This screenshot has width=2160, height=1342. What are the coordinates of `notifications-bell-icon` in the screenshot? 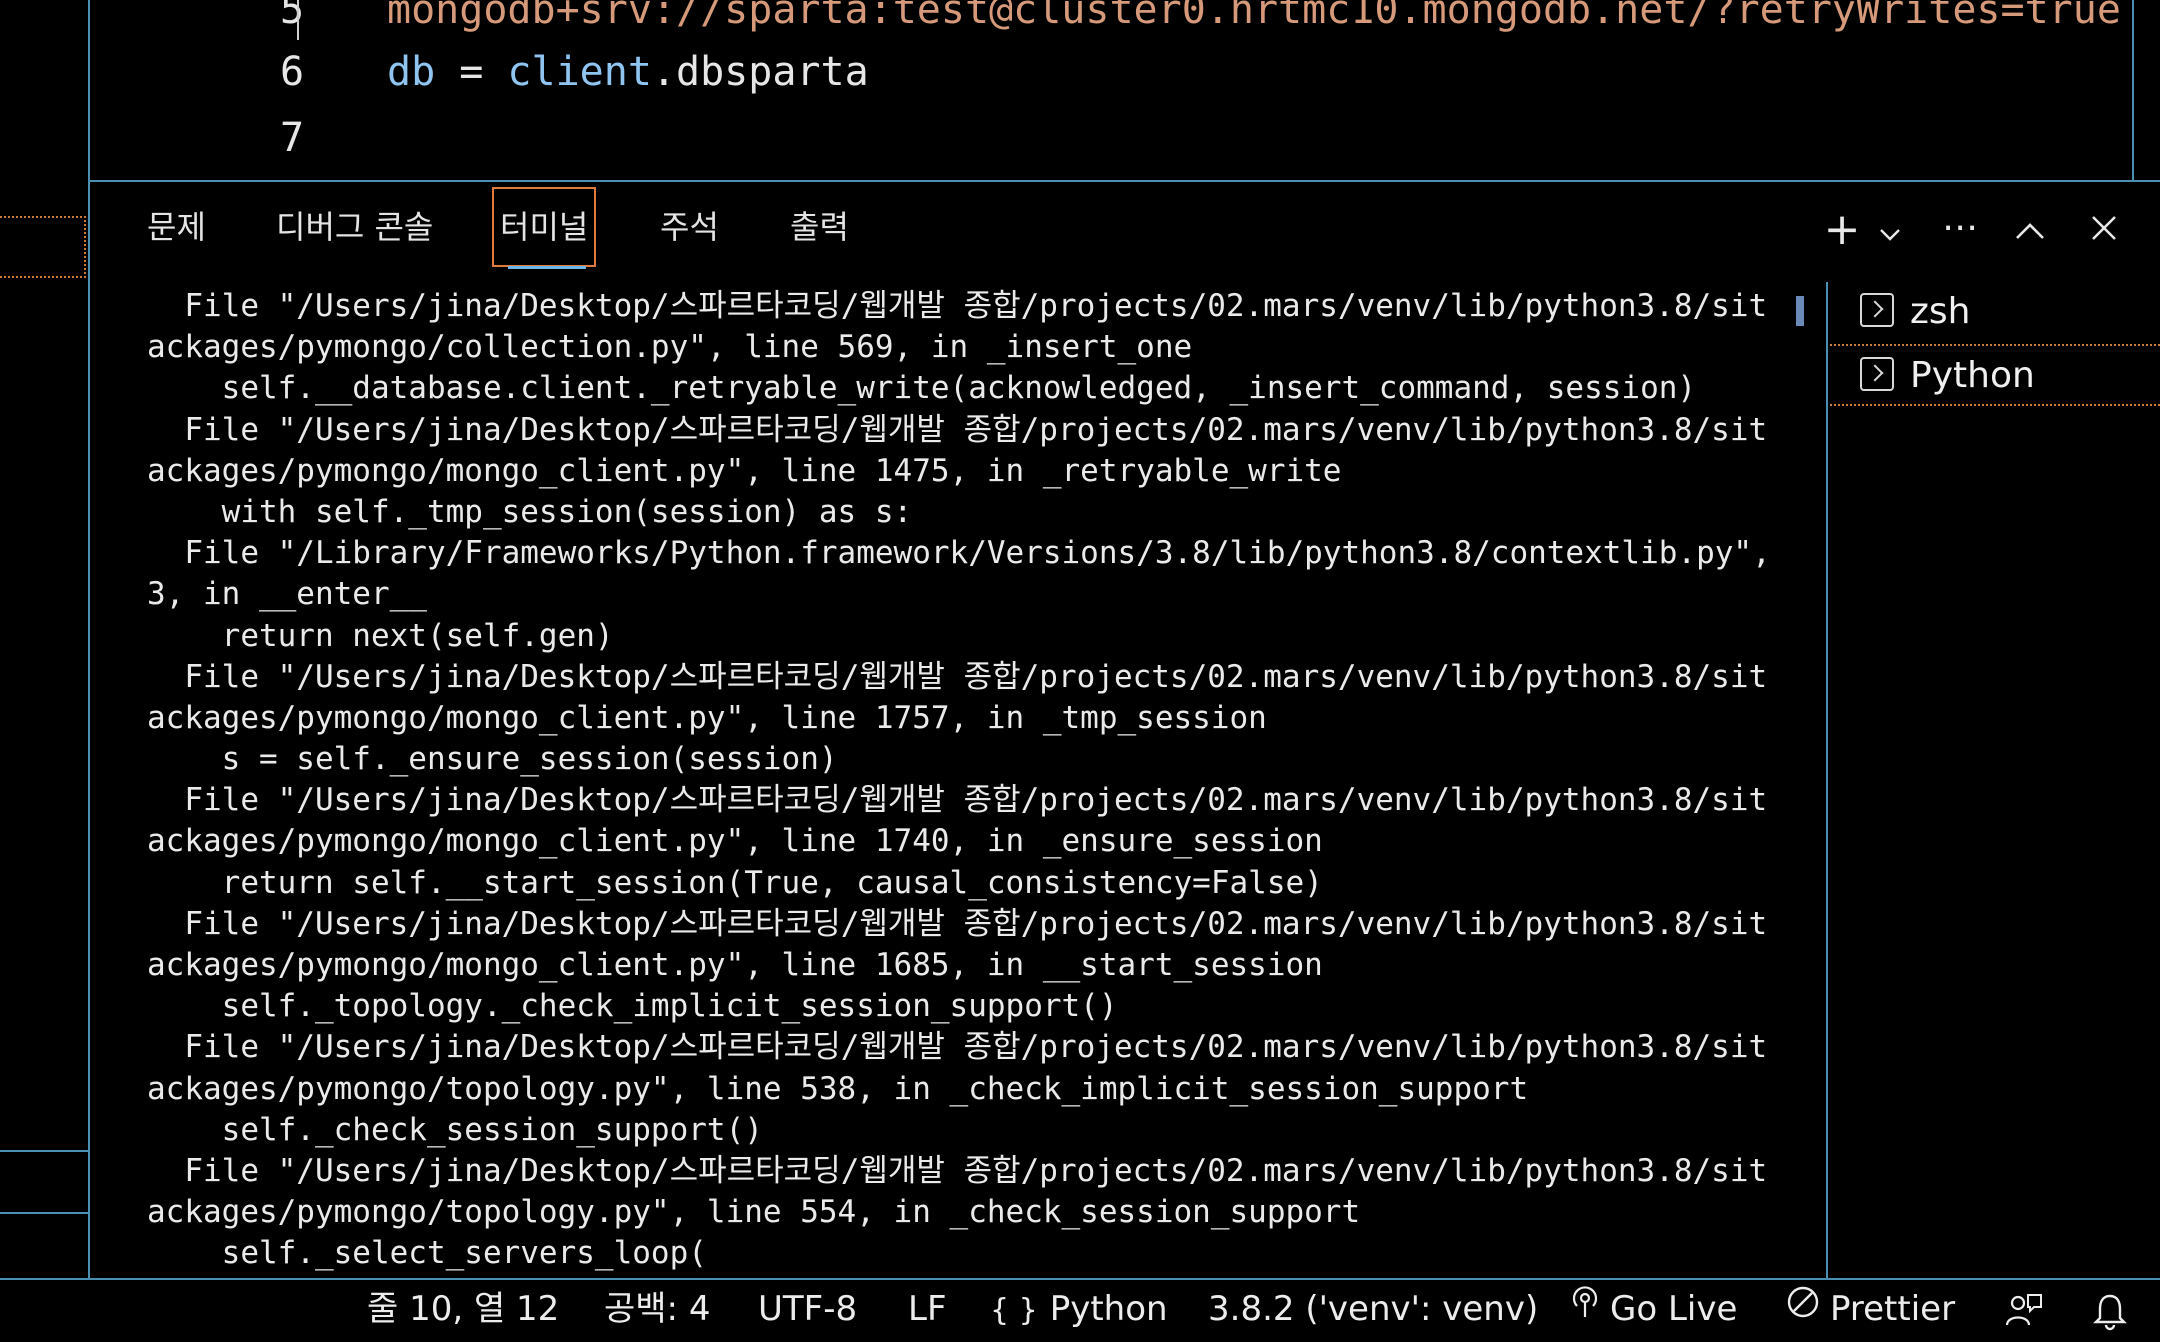 It's located at (2110, 1309).